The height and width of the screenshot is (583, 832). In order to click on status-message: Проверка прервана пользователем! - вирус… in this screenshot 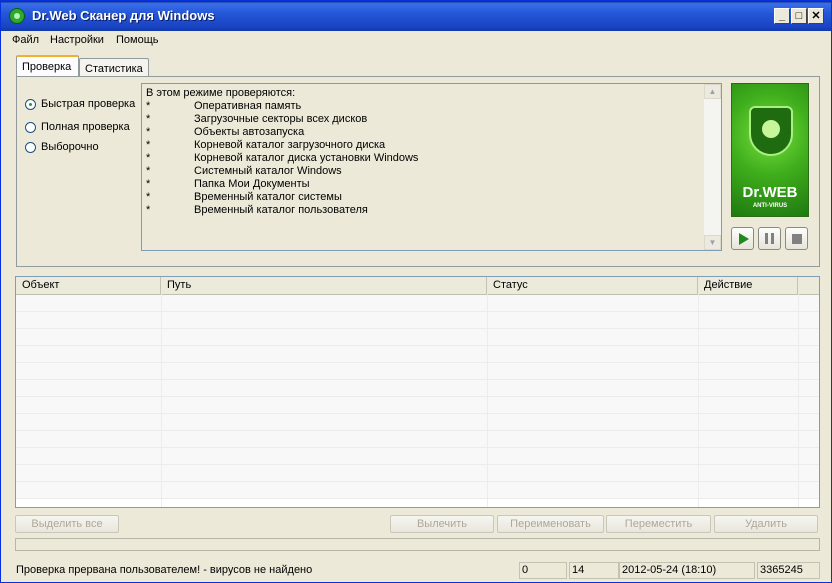, I will do `click(164, 570)`.